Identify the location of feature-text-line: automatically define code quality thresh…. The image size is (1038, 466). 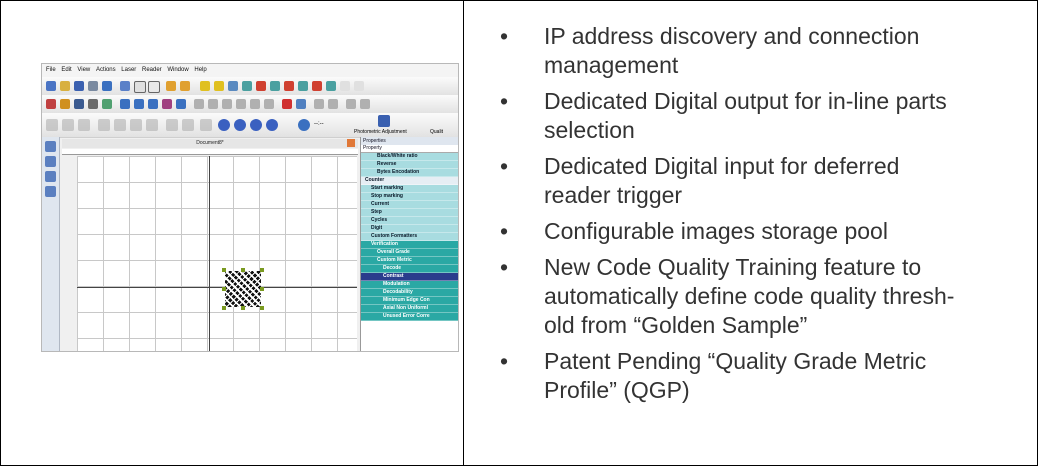
(749, 296).